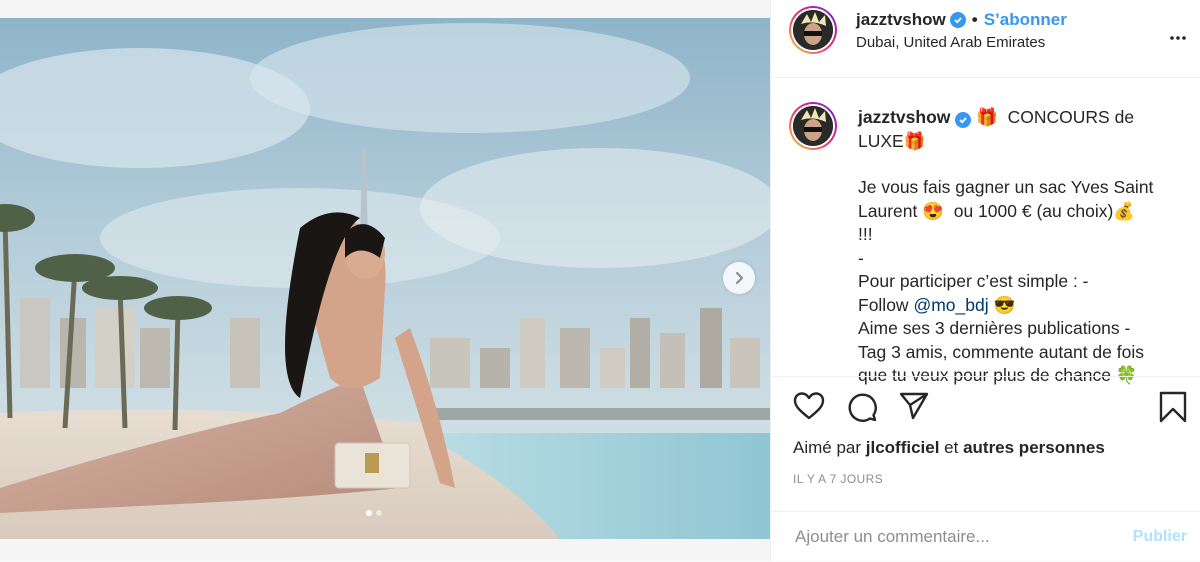 This screenshot has height=562, width=1200. Describe the element at coordinates (950, 42) in the screenshot. I see `location-link: Dubai, United Arab Emirates` at that location.